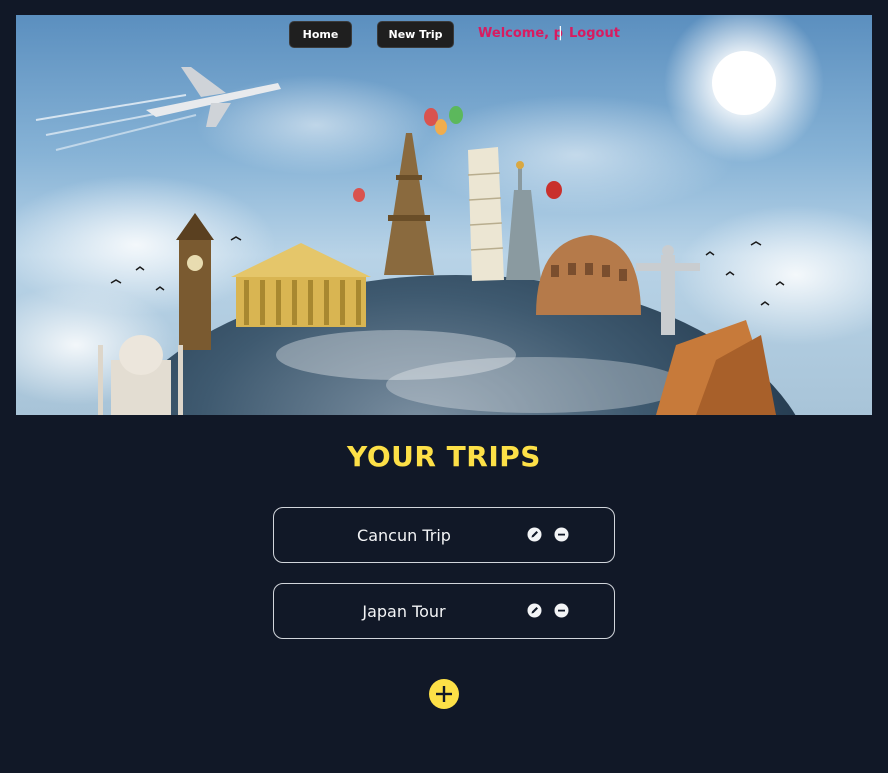 The height and width of the screenshot is (773, 888). I want to click on trip-name: Japan Tour, so click(404, 611).